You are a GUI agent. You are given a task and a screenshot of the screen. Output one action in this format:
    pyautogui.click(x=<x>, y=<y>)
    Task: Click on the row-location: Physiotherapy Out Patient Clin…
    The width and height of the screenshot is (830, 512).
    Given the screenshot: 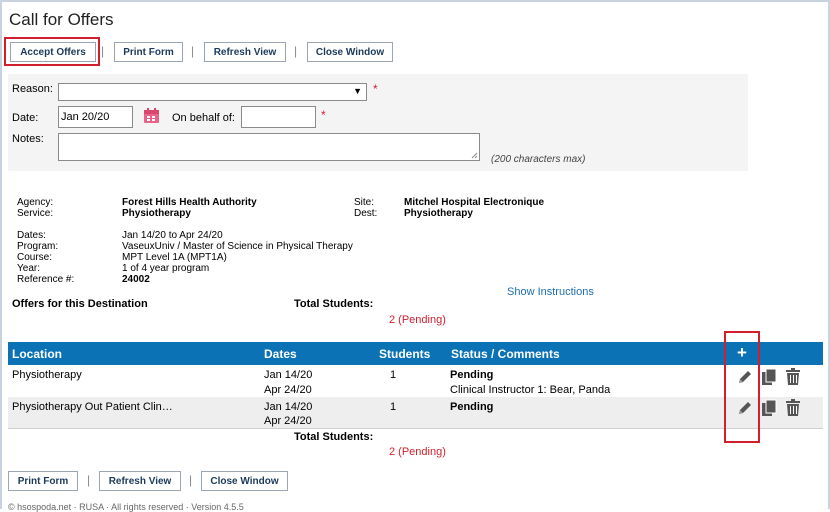 What is the action you would take?
    pyautogui.click(x=92, y=407)
    